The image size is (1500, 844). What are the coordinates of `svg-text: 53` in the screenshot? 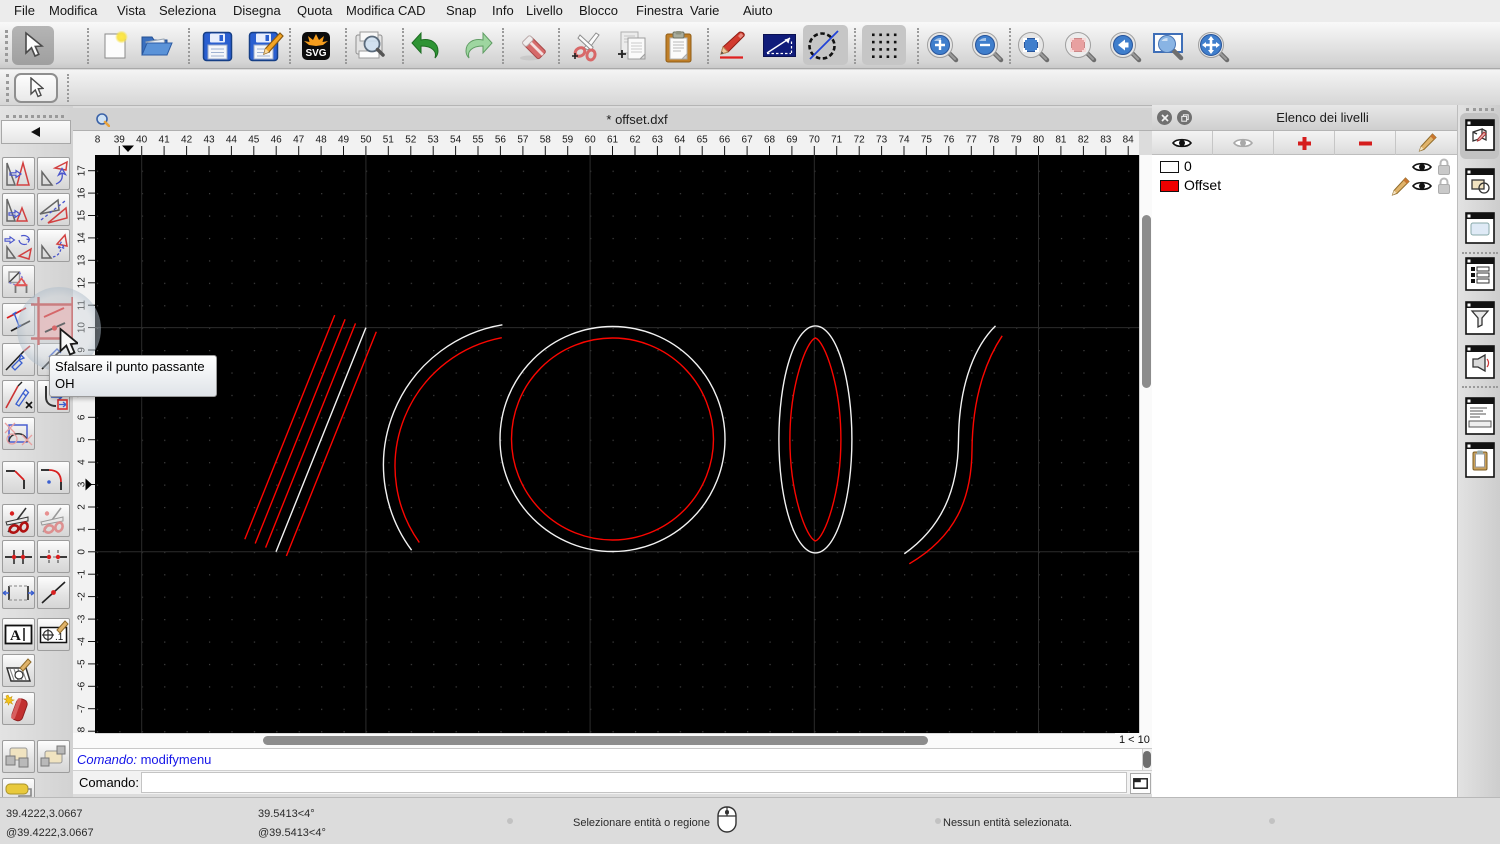 It's located at (434, 140).